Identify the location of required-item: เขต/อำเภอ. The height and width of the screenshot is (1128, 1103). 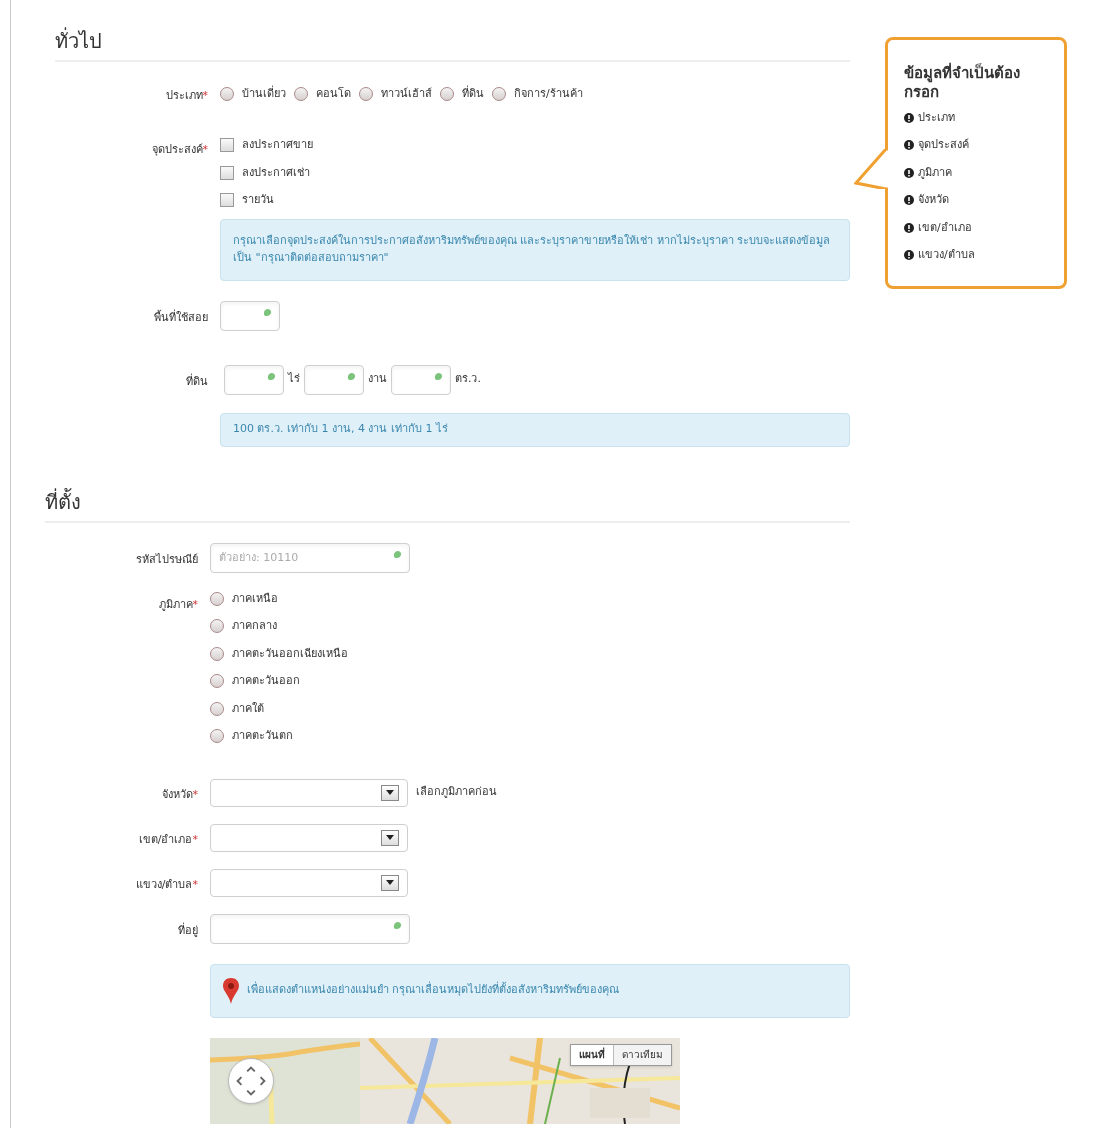
(945, 227).